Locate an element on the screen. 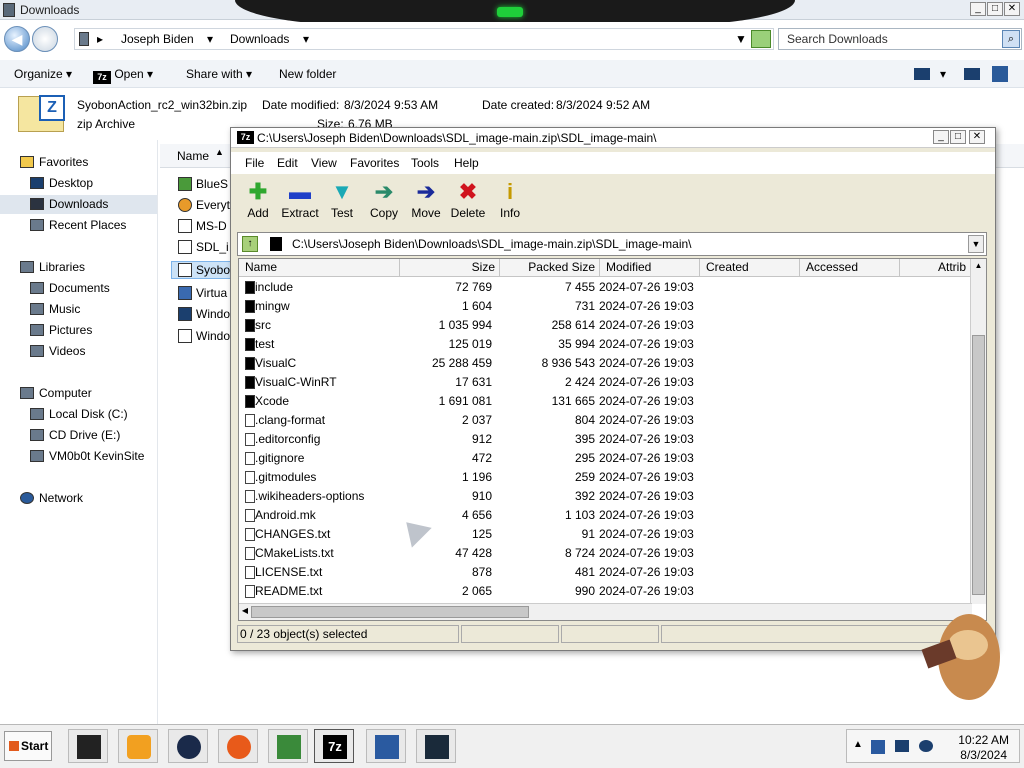  menu-file: File is located at coordinates (254, 163).